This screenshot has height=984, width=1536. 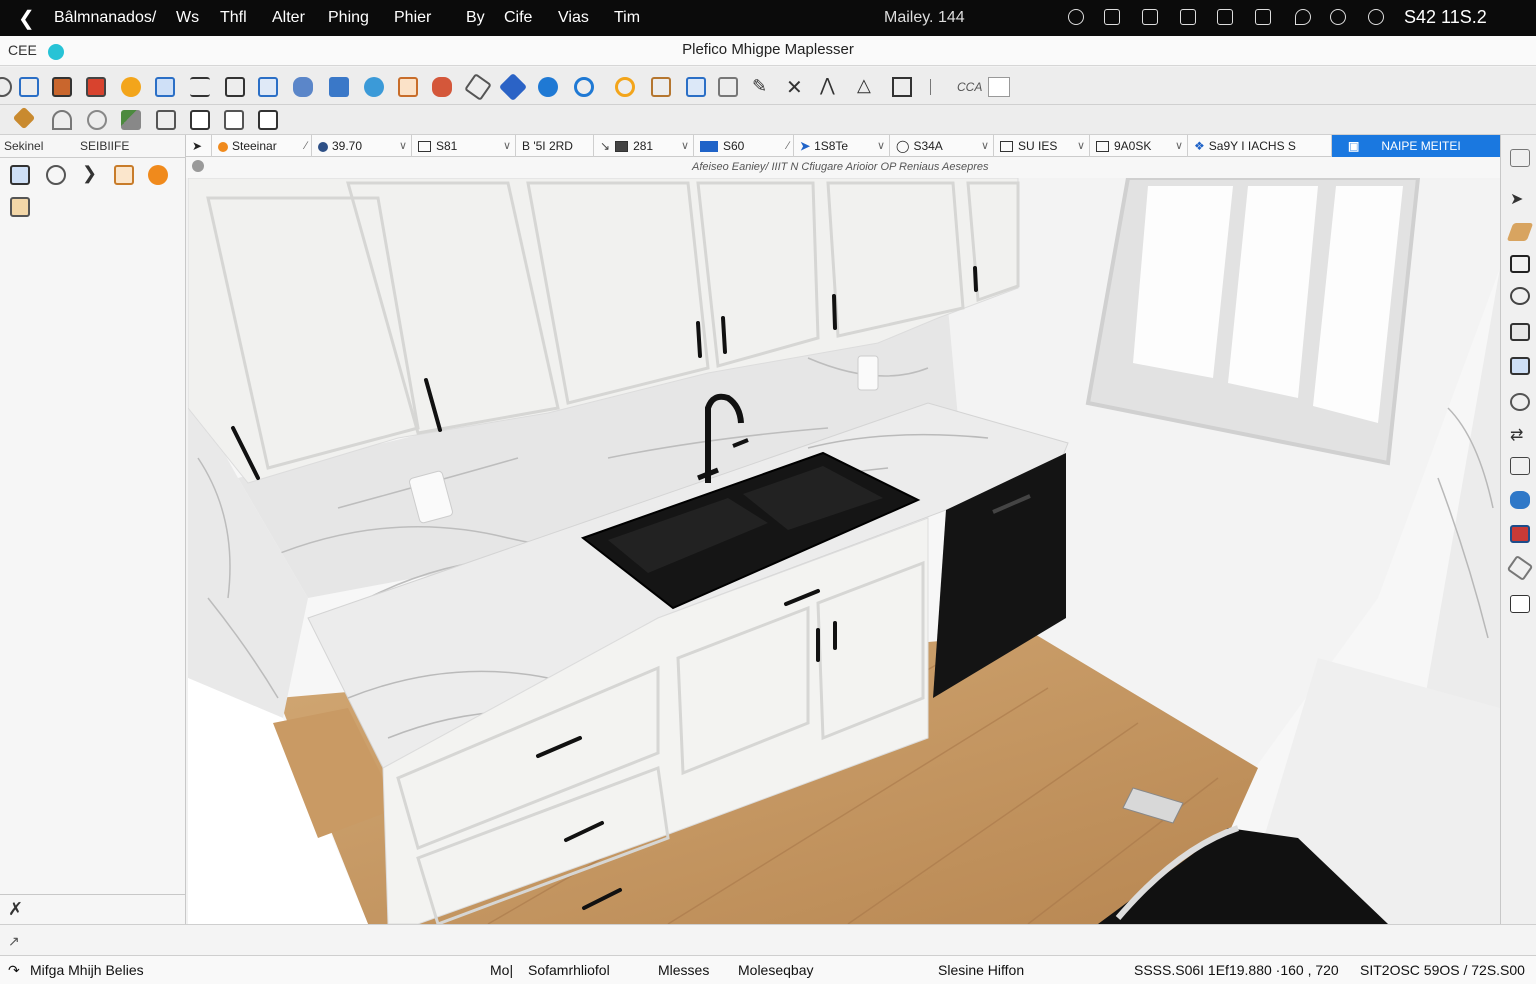 I want to click on window-icon, so click(x=1188, y=17).